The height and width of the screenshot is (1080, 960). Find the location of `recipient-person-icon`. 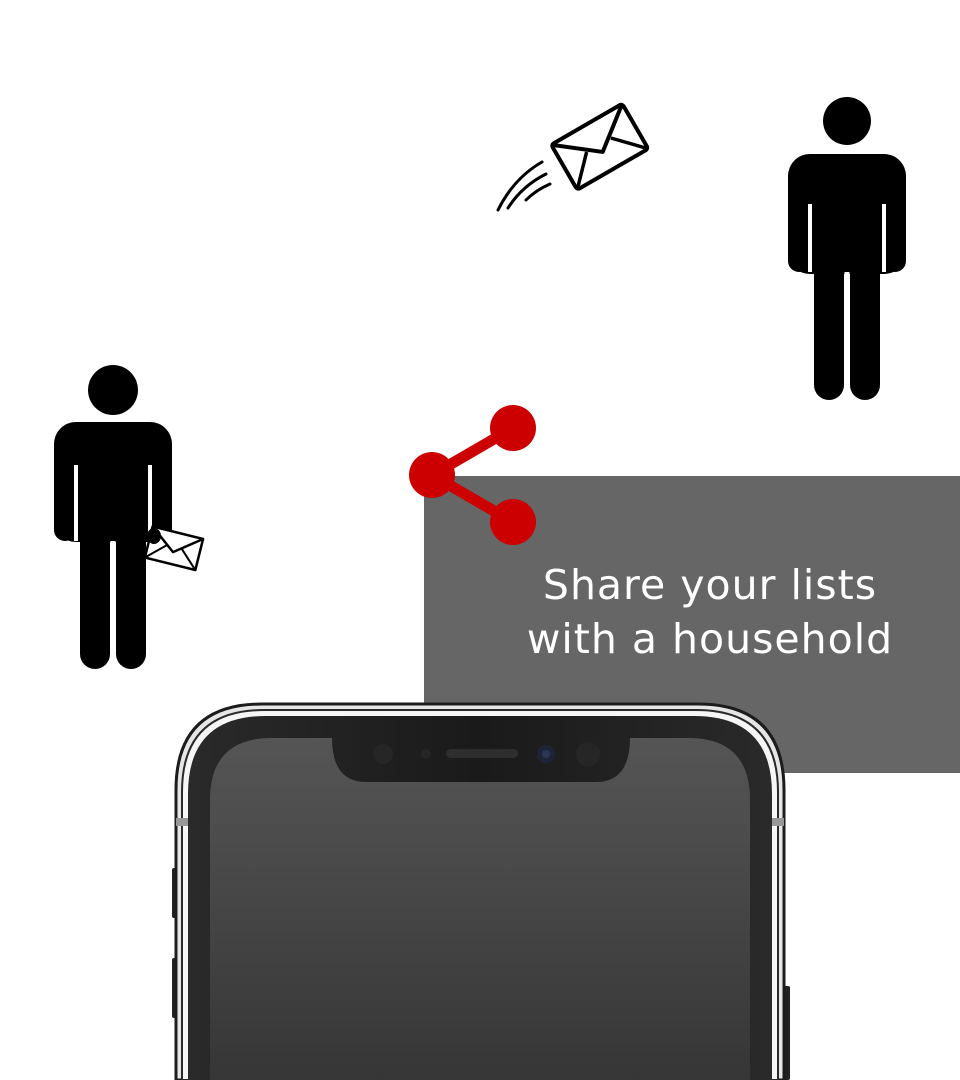

recipient-person-icon is located at coordinates (847, 248).